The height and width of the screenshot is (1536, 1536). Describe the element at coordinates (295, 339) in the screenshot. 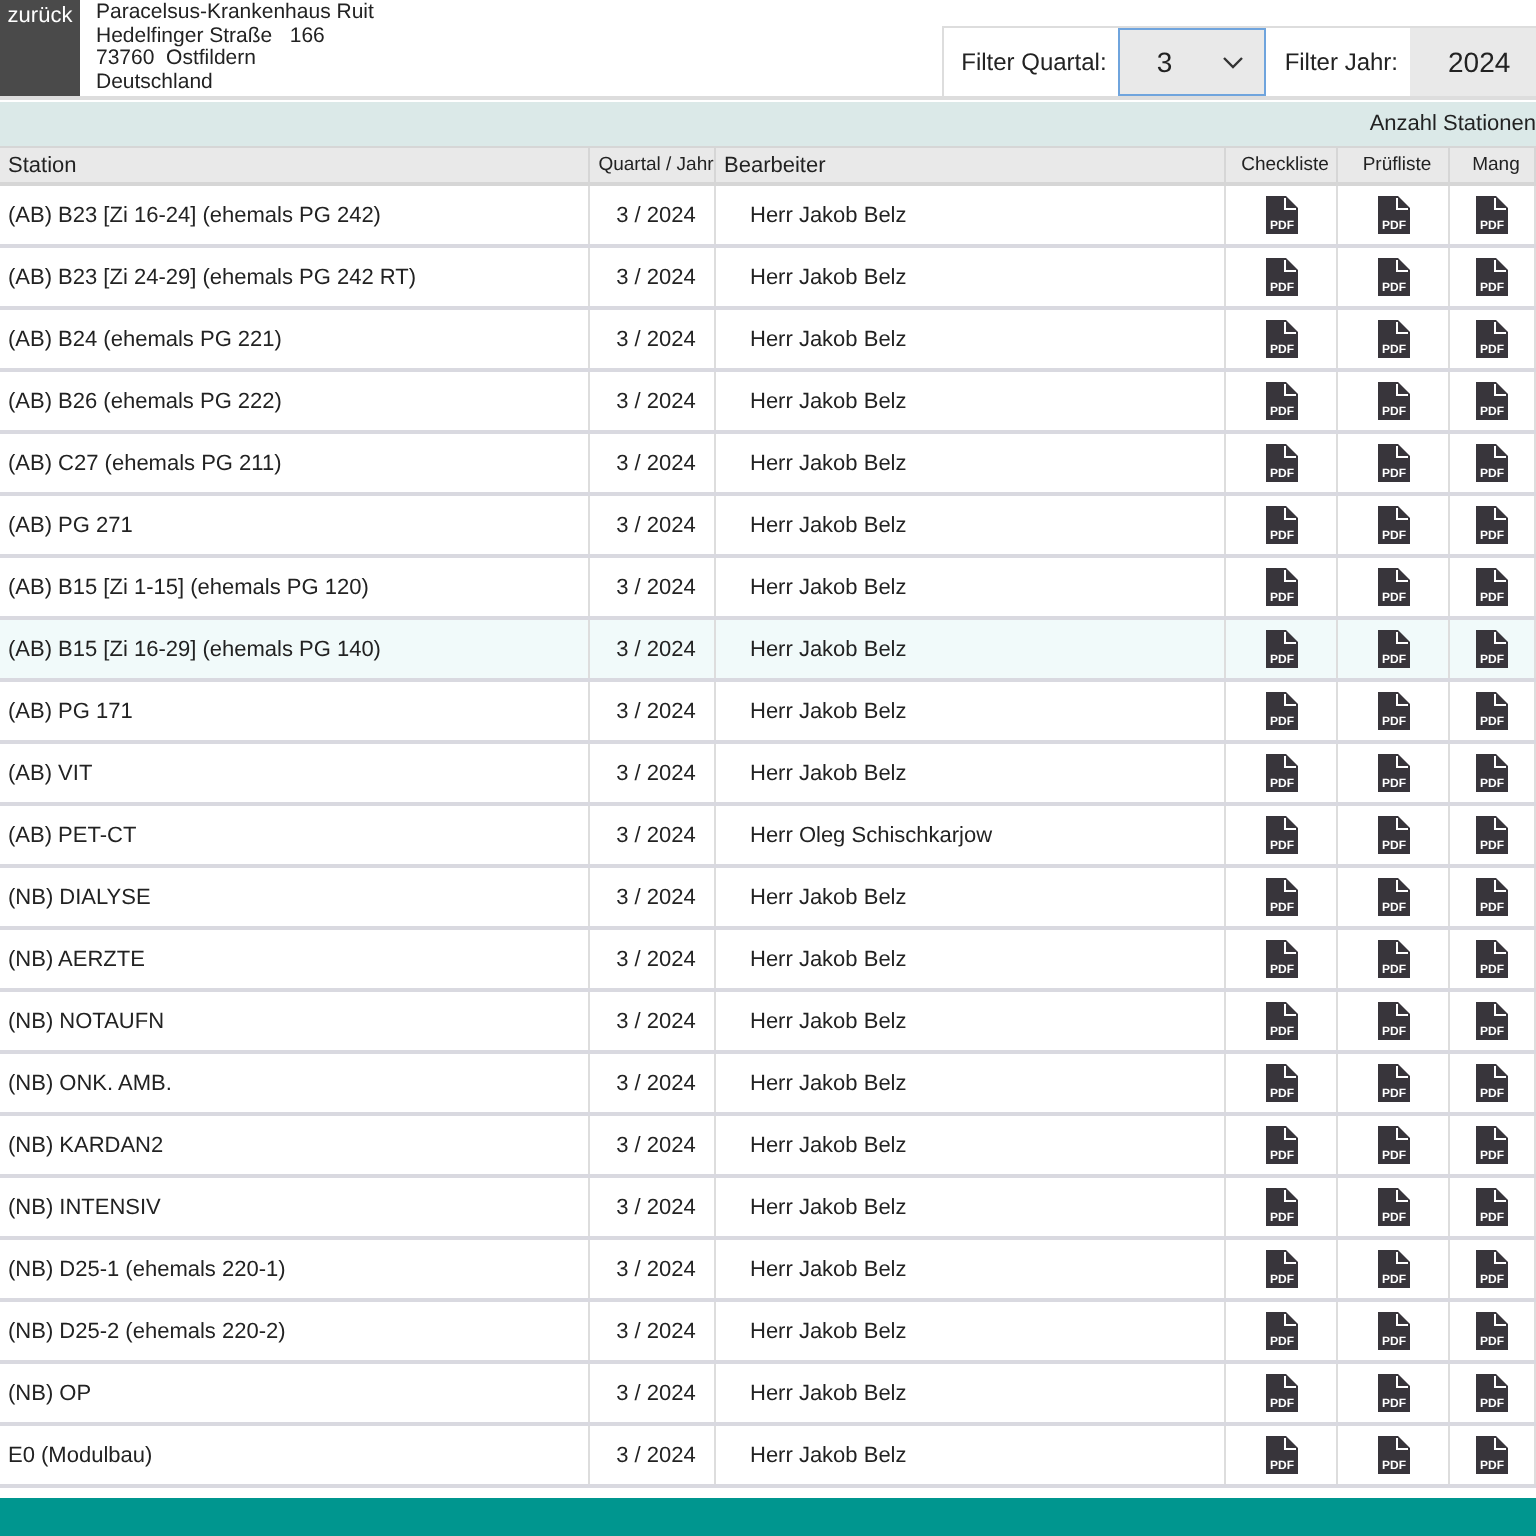

I see `table-cell: (AB) B24 (ehemals PG 221)` at that location.